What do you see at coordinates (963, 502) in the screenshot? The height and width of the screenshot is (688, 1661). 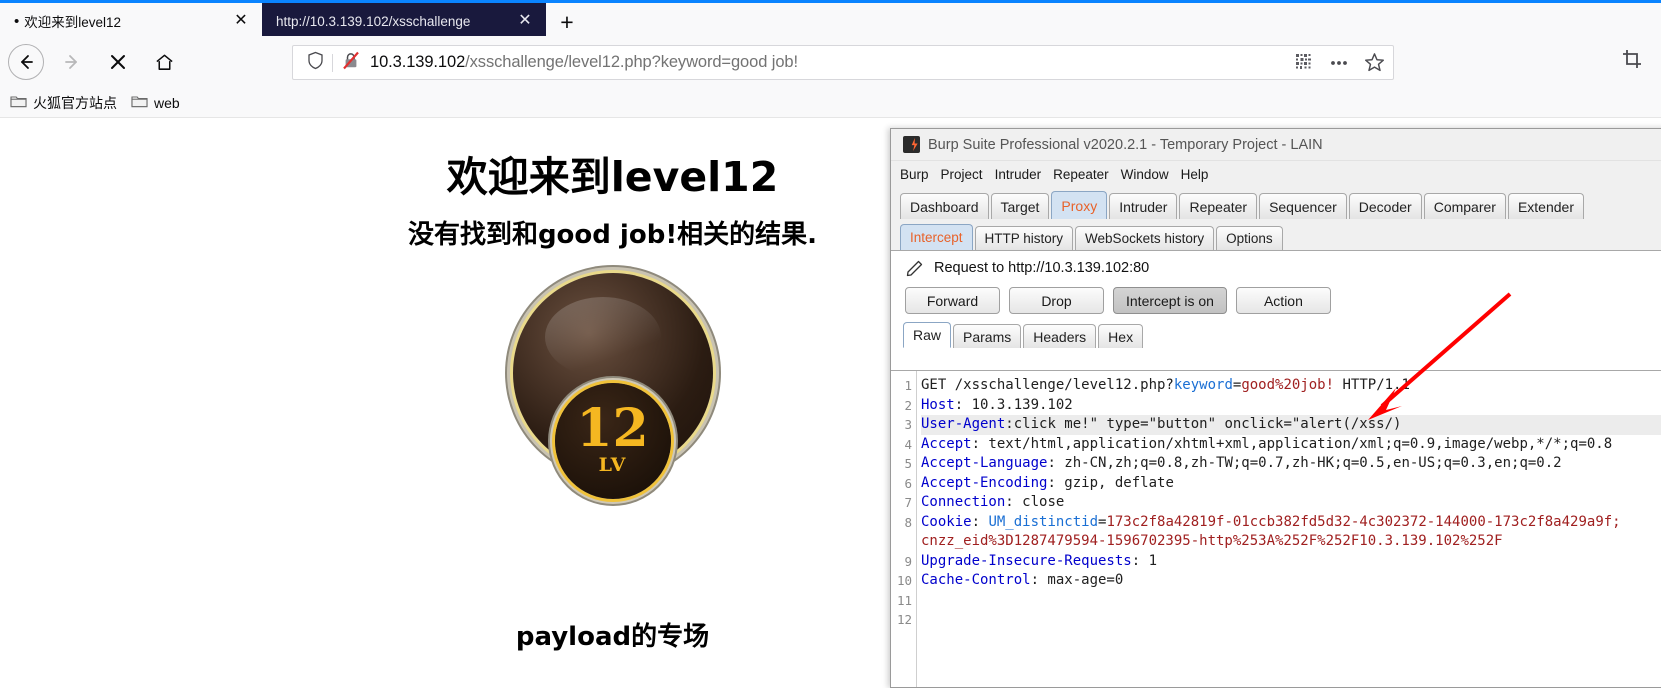 I see `request-token: Connection` at bounding box center [963, 502].